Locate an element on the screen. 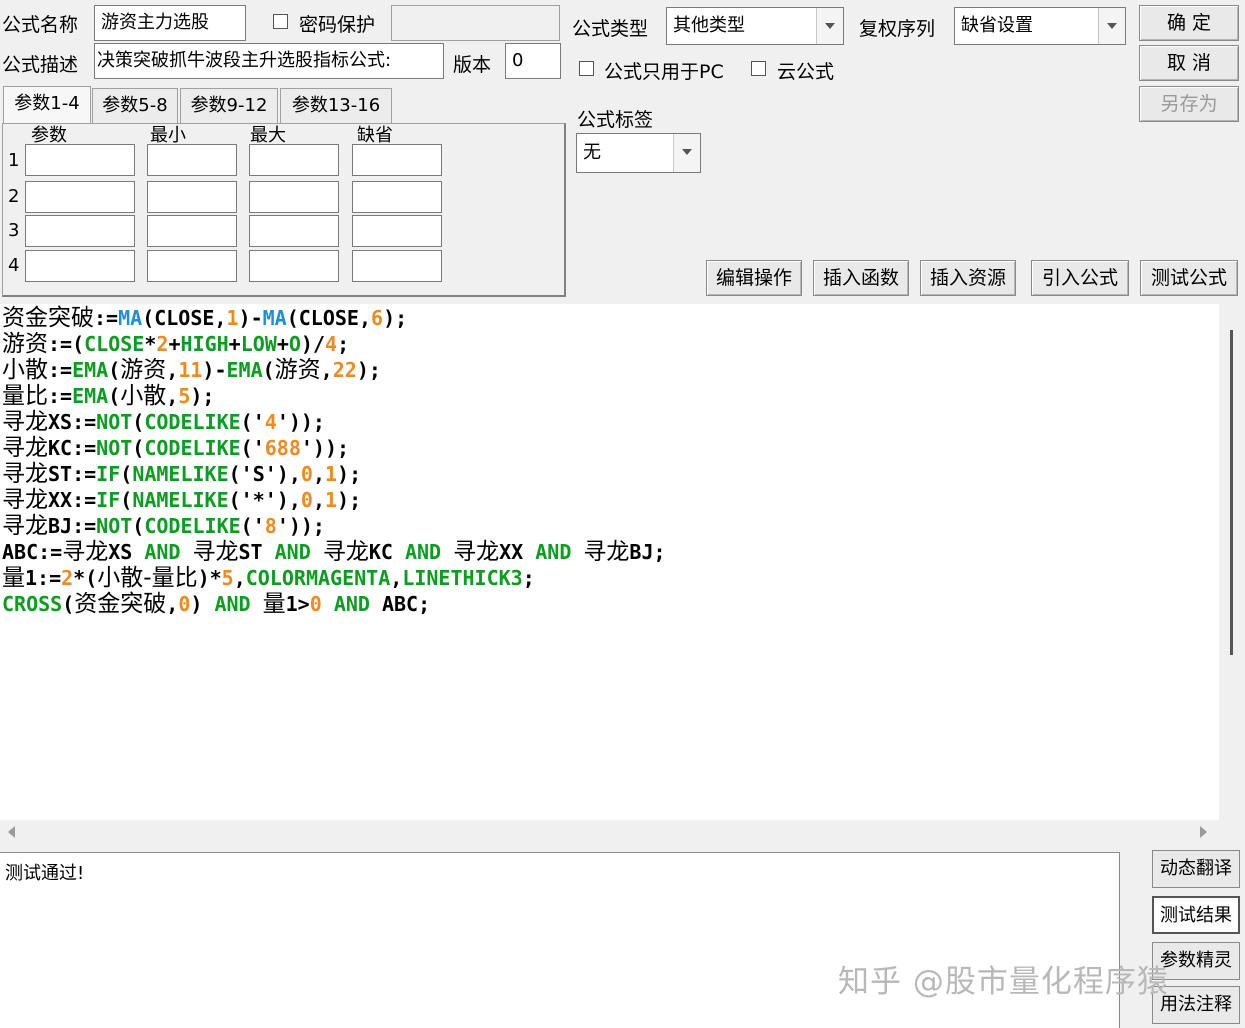 This screenshot has height=1028, width=1245. code-token: ST:= is located at coordinates (72, 474).